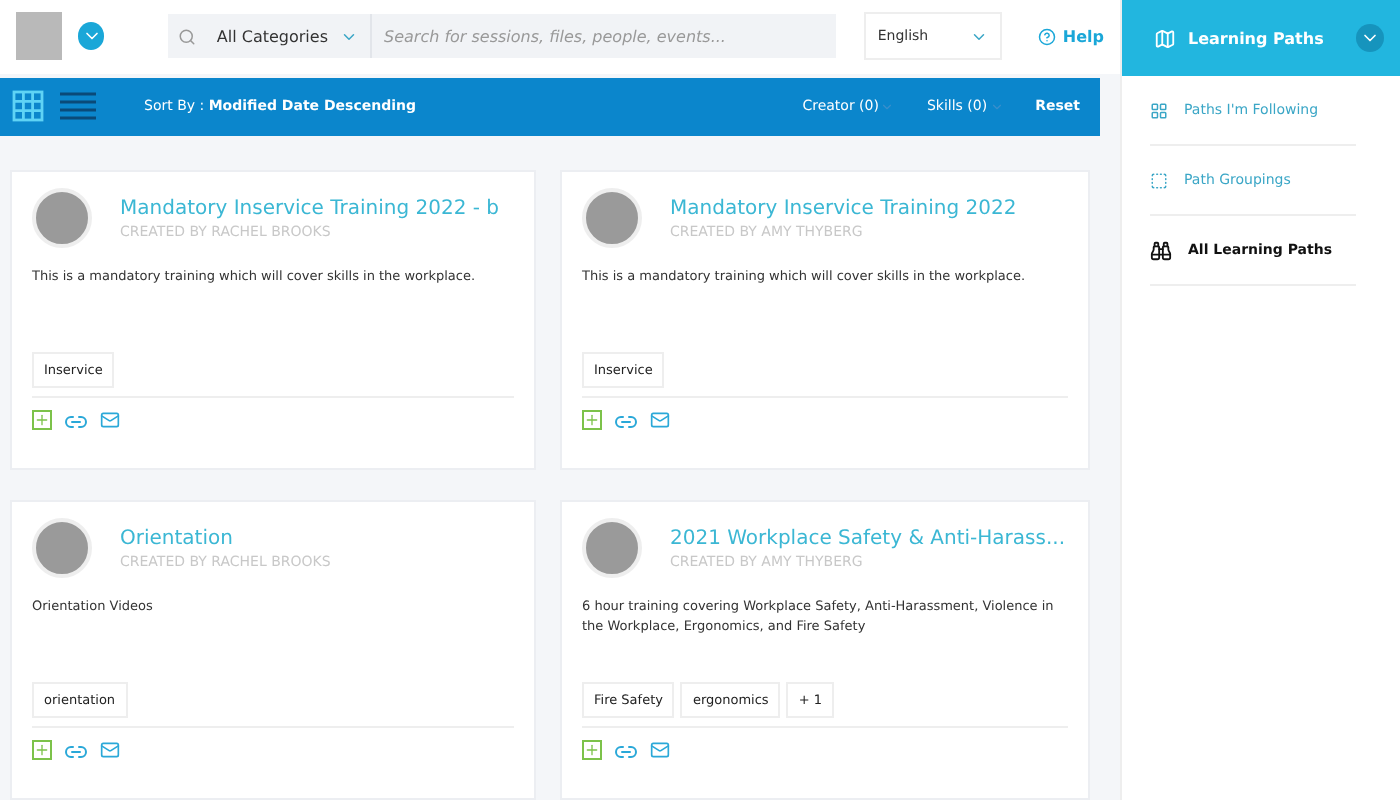 This screenshot has height=800, width=1400. Describe the element at coordinates (1165, 38) in the screenshot. I see `map-icon` at that location.